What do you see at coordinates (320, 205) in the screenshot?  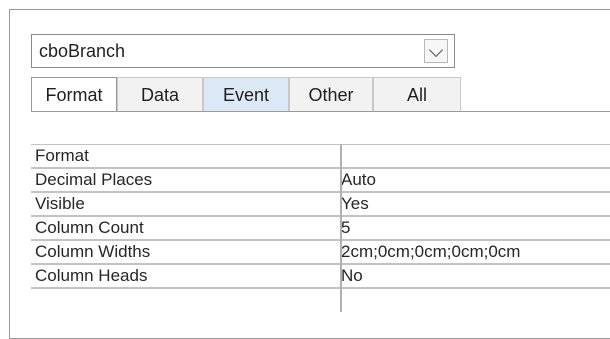 I see `property-row: Visible Yes` at bounding box center [320, 205].